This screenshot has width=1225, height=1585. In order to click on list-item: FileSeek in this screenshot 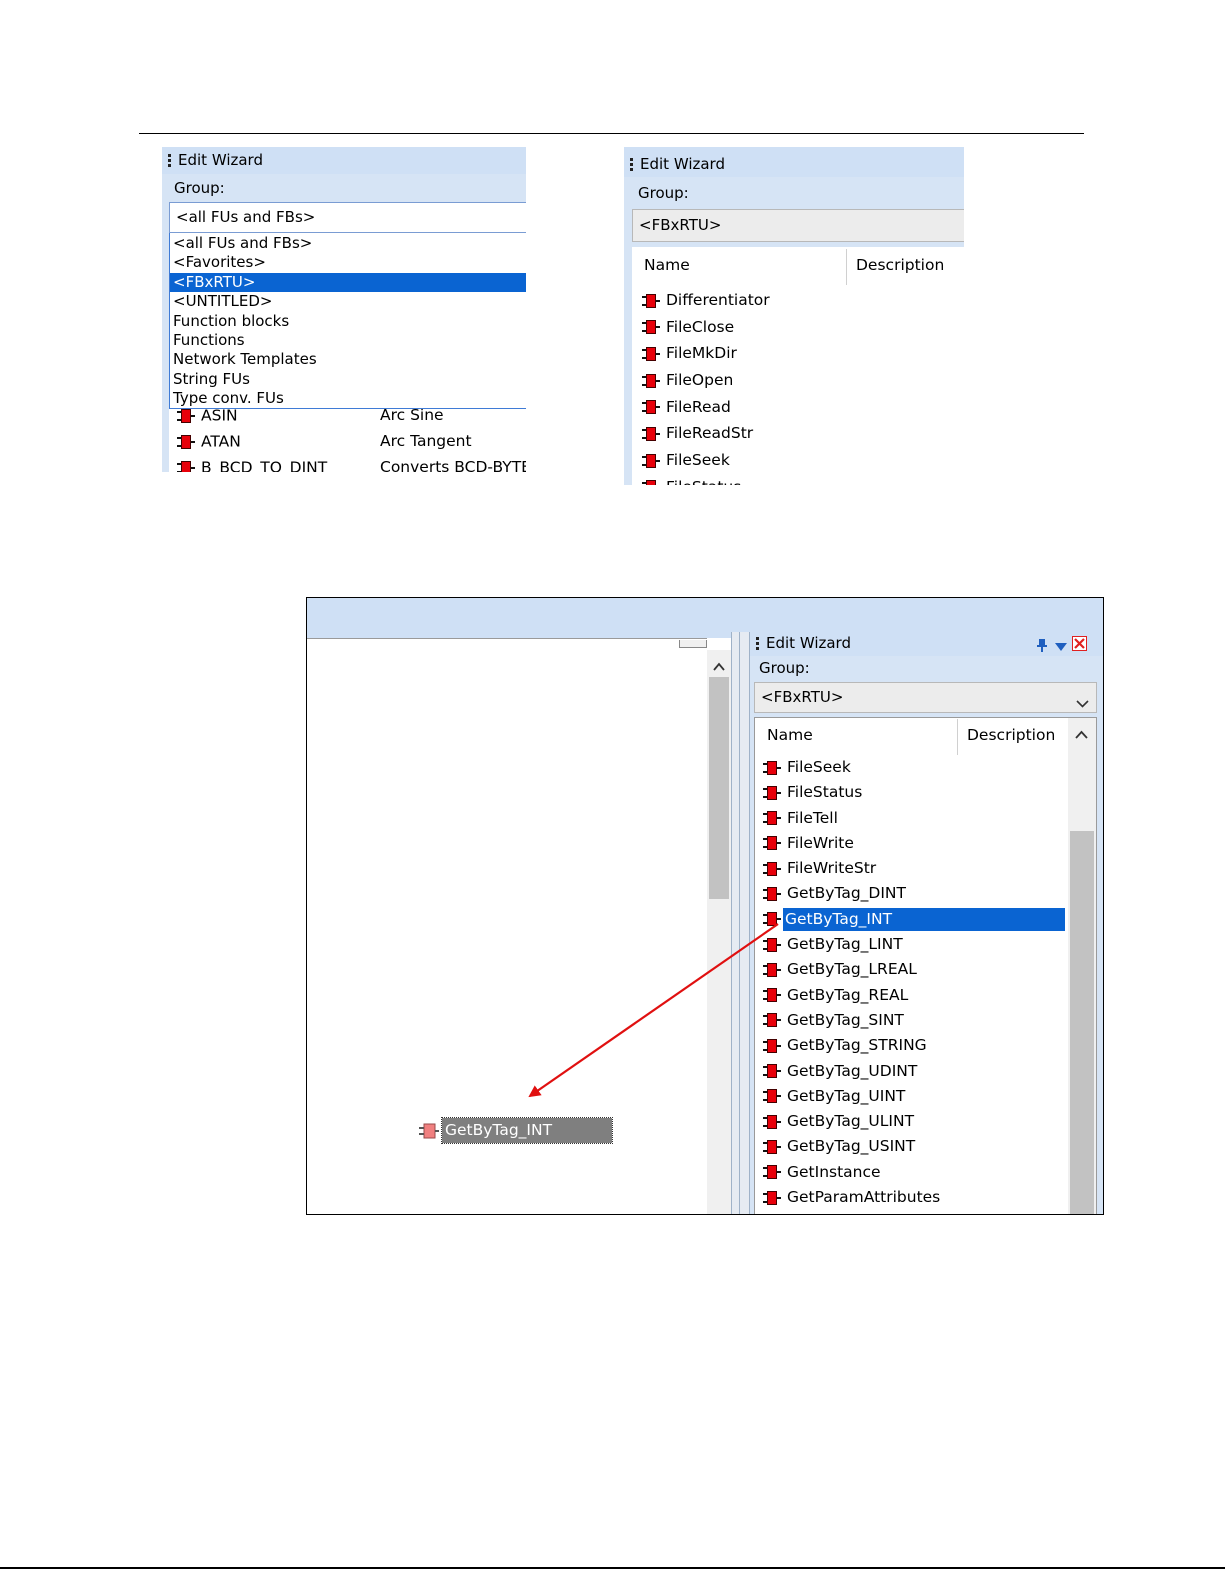, I will do `click(802, 460)`.